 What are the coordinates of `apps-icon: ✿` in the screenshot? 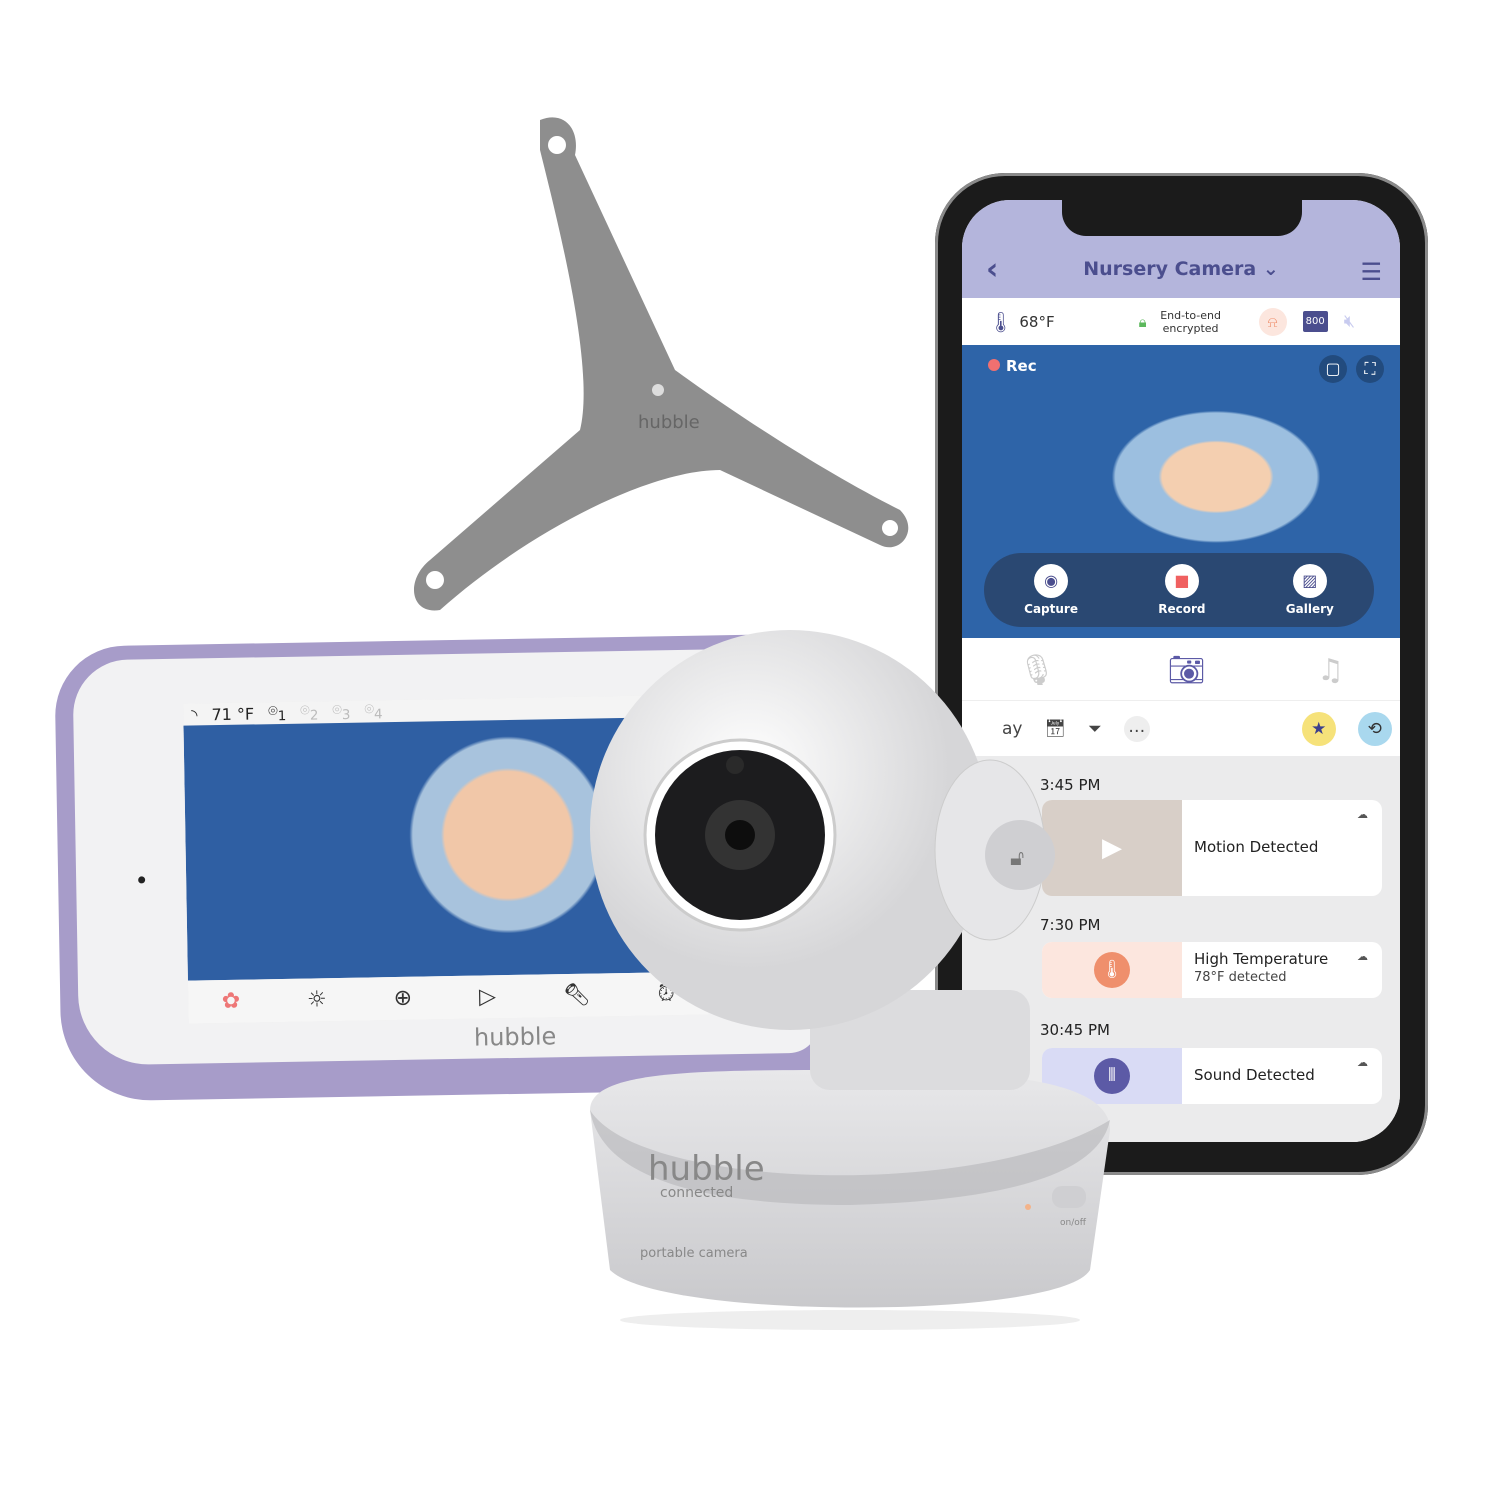 It's located at (231, 1001).